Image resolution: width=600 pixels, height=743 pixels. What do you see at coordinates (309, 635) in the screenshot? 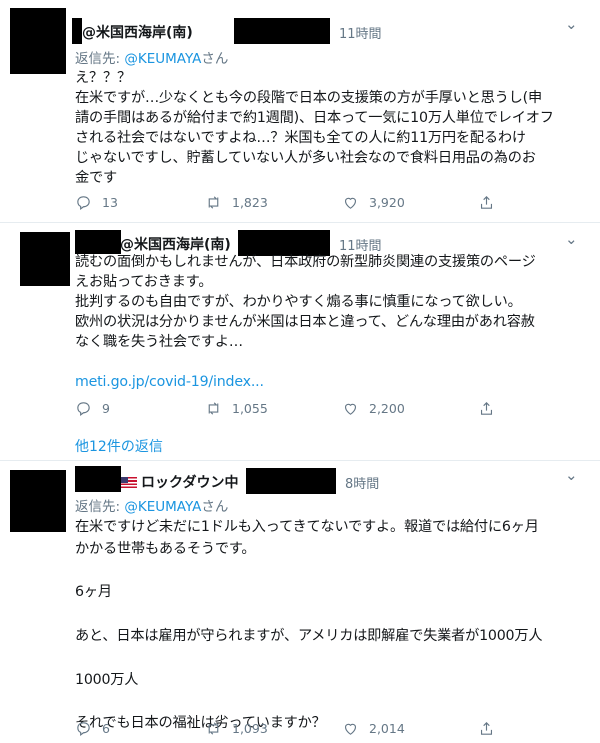
I see `tweet-line: あと、日本は雇用が守られますが、アメリカは即解雇で失業者が1000万人` at bounding box center [309, 635].